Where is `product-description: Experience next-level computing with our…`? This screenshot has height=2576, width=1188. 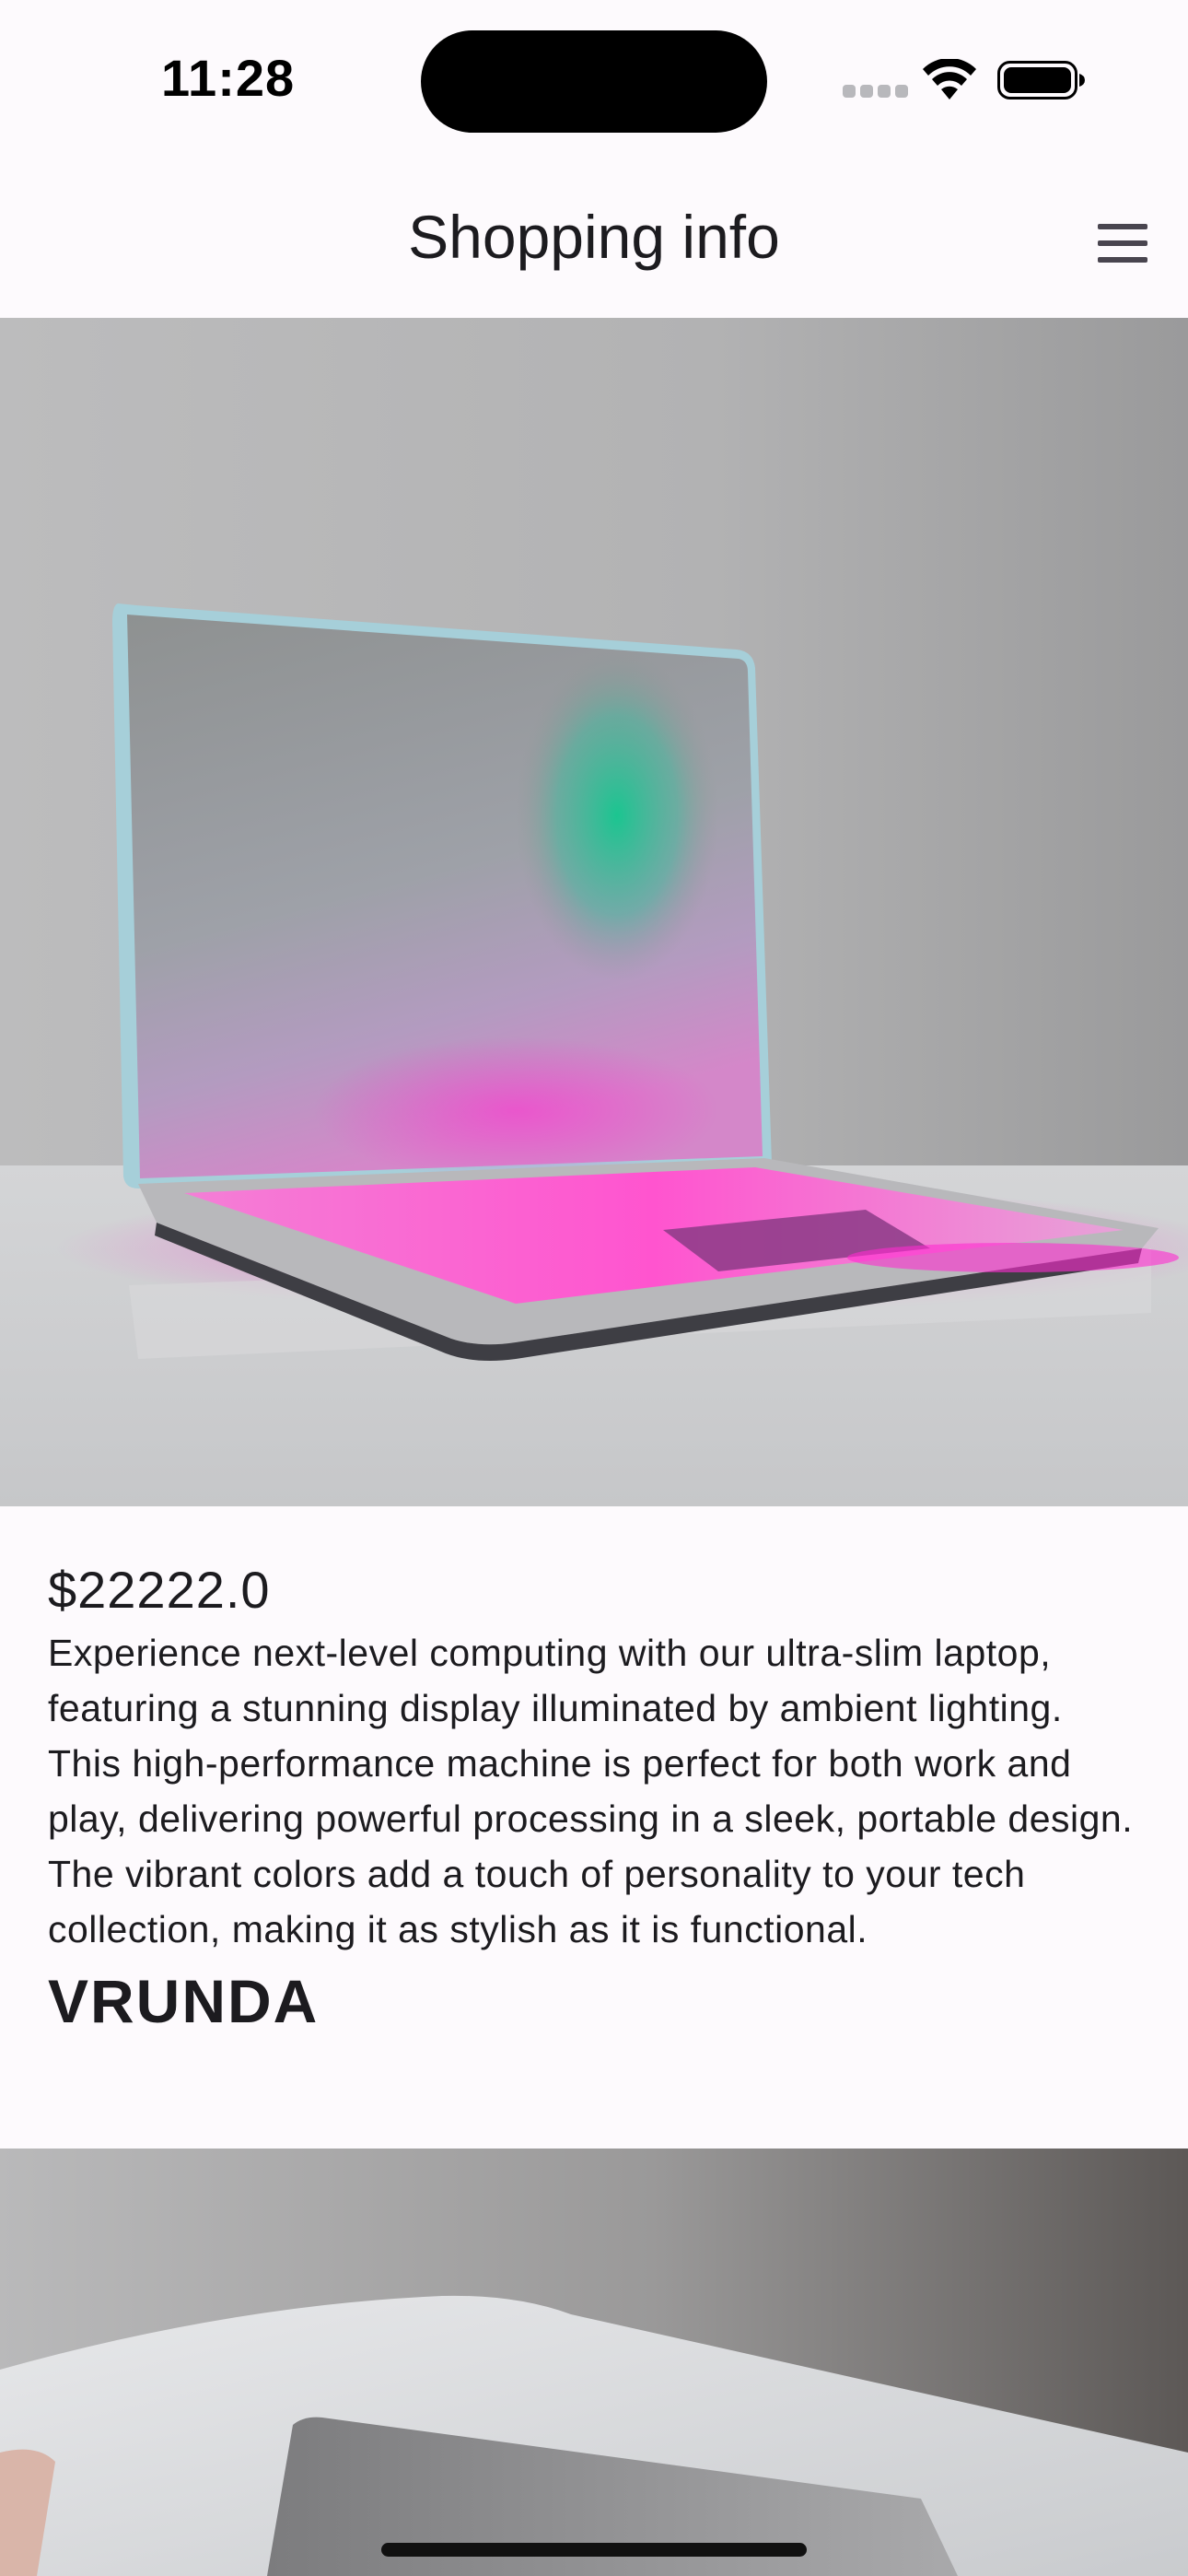
product-description: Experience next-level computing with our… is located at coordinates (591, 1791).